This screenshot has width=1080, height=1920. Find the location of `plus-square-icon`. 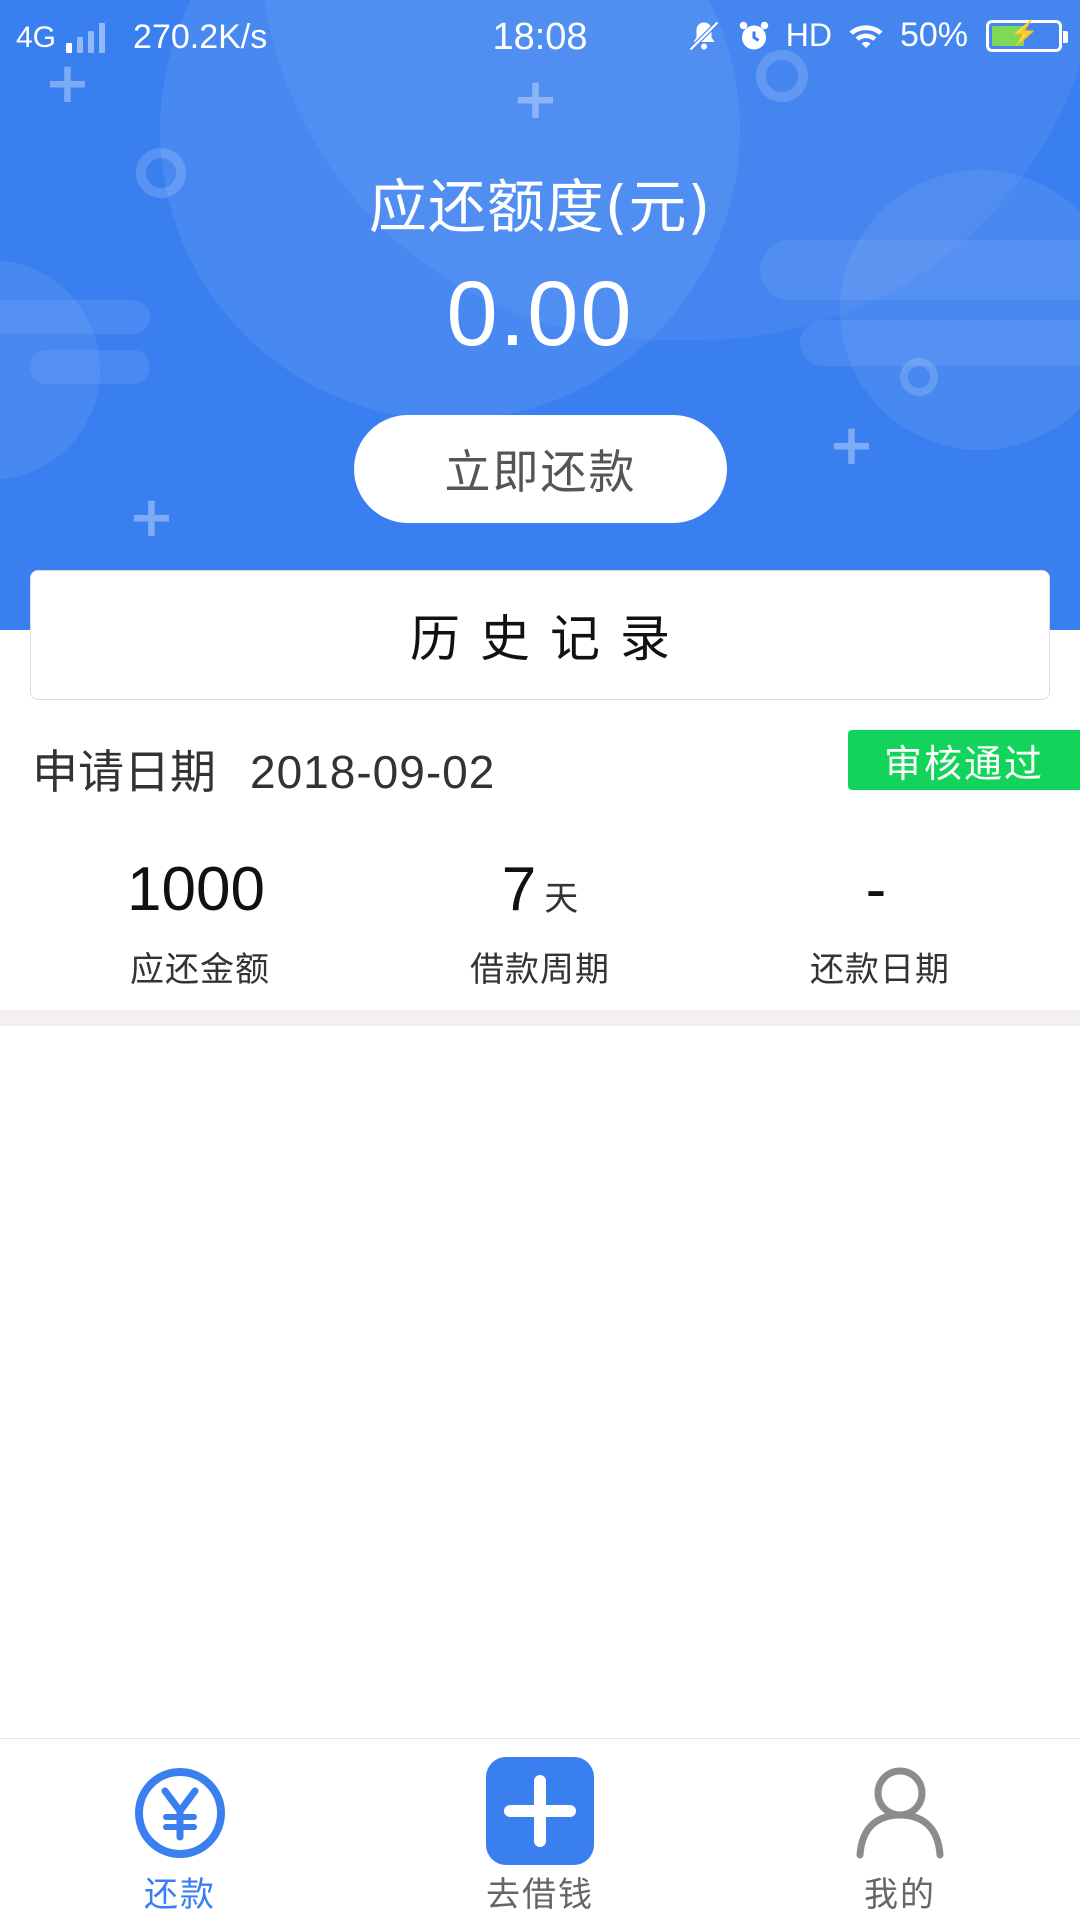

plus-square-icon is located at coordinates (540, 1811).